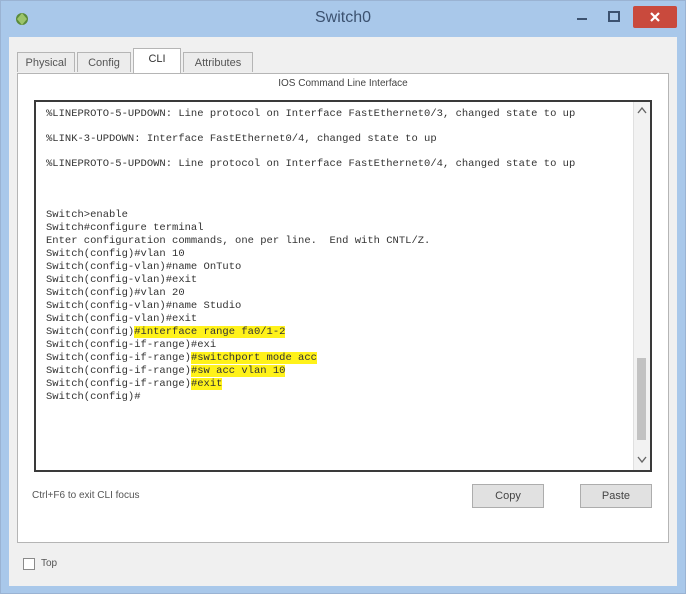 The height and width of the screenshot is (594, 686). What do you see at coordinates (253, 358) in the screenshot?
I see `highlighted-command: #switchport mode acc` at bounding box center [253, 358].